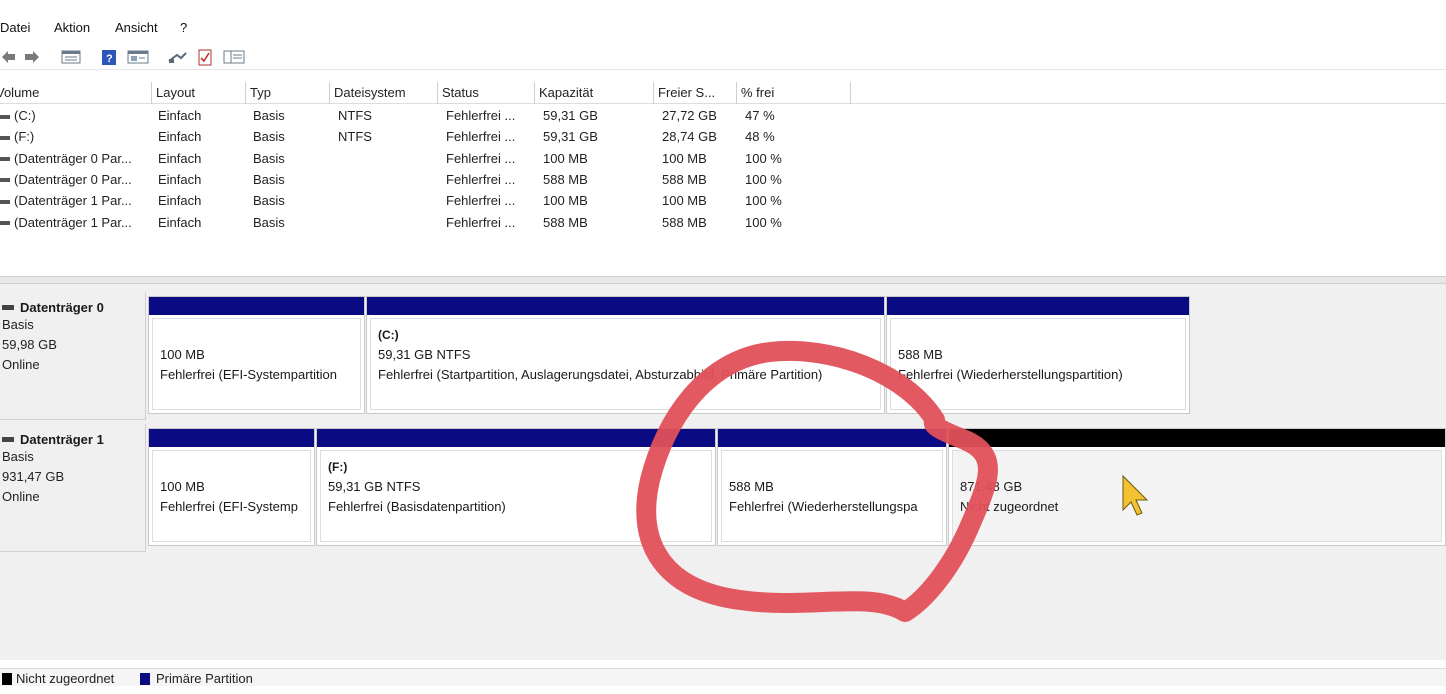  Describe the element at coordinates (723, 6) in the screenshot. I see `title-bar` at that location.